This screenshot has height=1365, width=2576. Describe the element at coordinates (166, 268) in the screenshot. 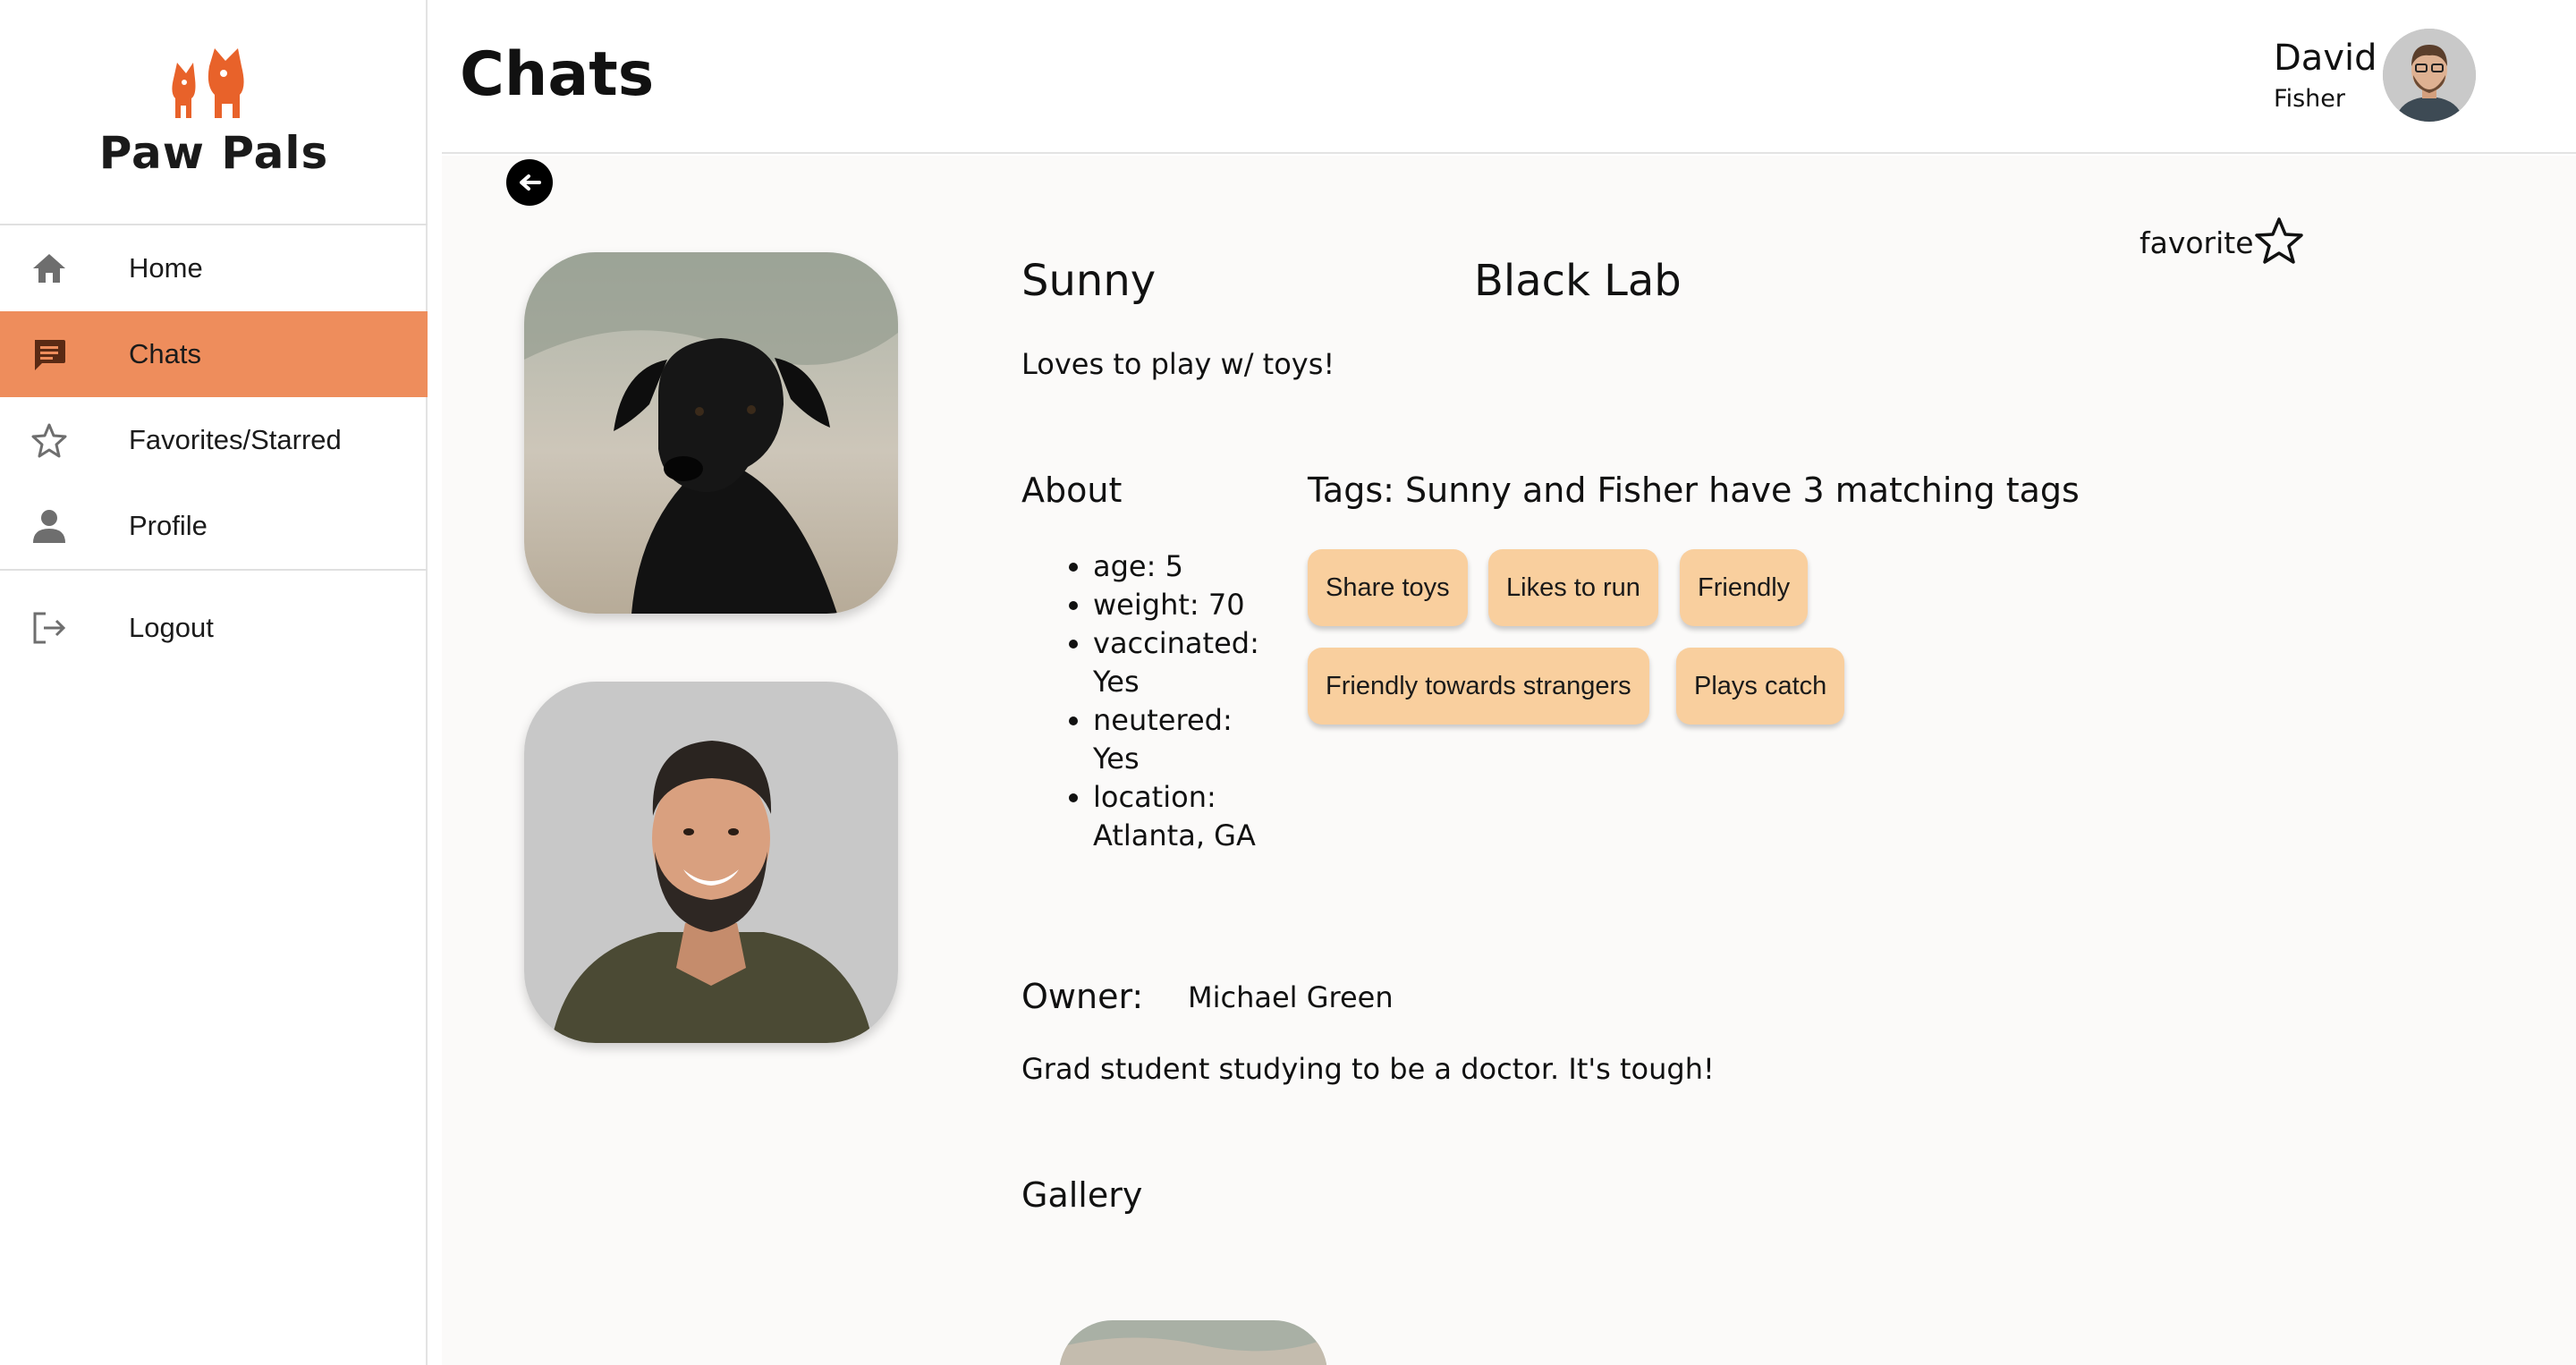

I see `sidebar-item-label: Home` at that location.